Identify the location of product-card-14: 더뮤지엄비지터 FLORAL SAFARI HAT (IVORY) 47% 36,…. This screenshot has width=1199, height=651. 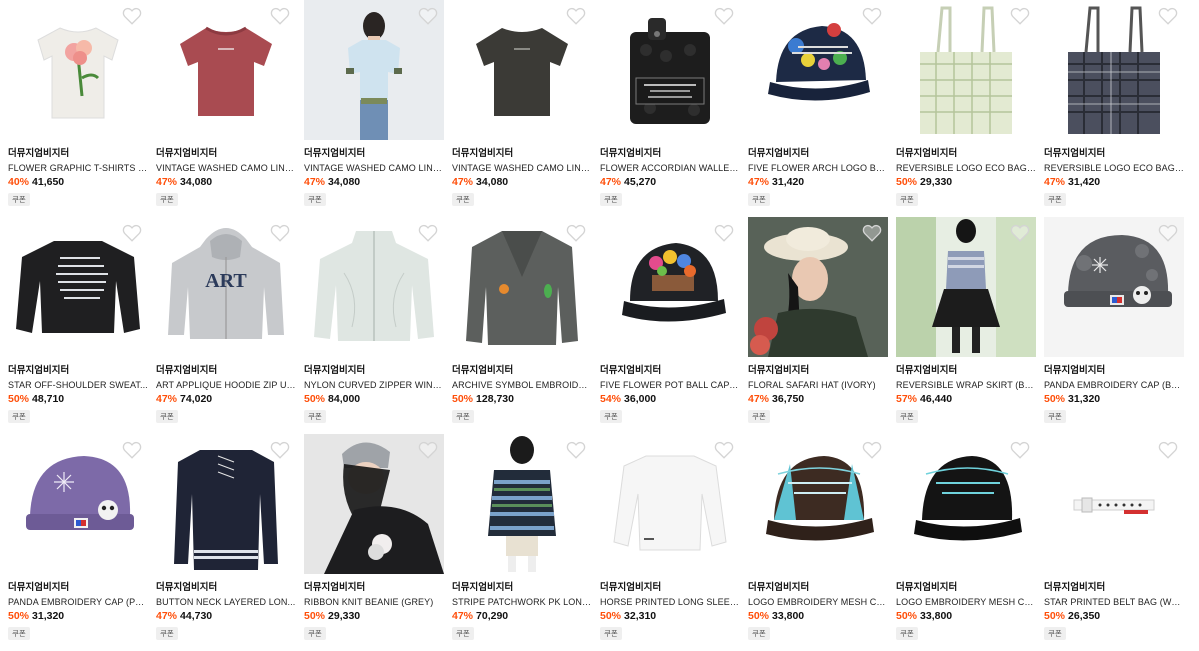
(818, 325).